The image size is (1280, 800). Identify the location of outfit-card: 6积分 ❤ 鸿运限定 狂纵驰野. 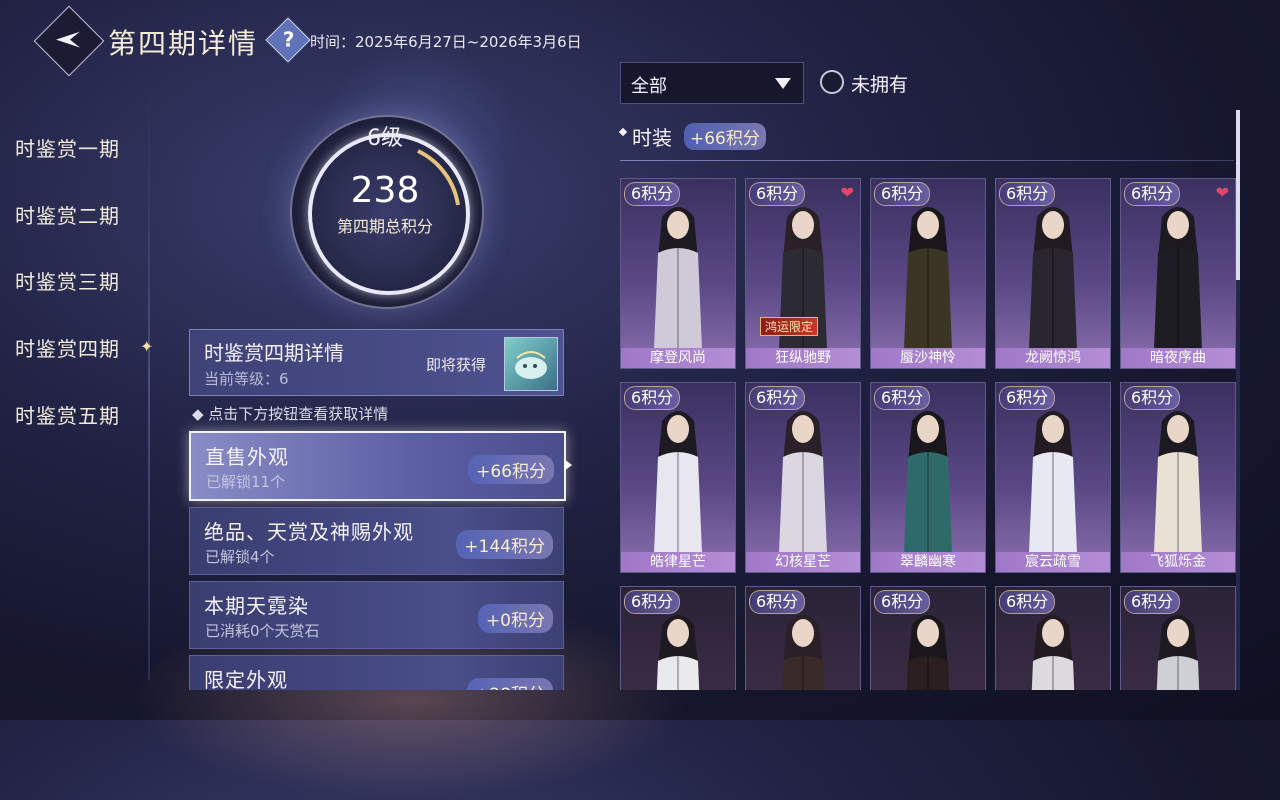
(803, 273).